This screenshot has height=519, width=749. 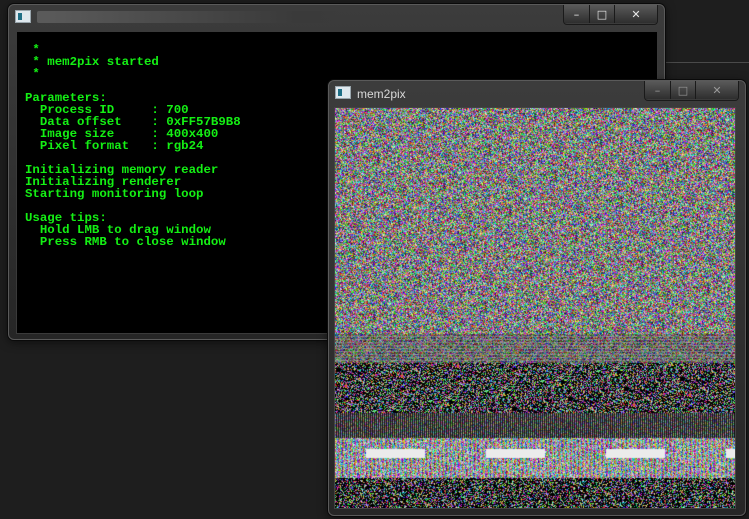 I want to click on console-title-bar: – □ ✕, so click(x=336, y=18).